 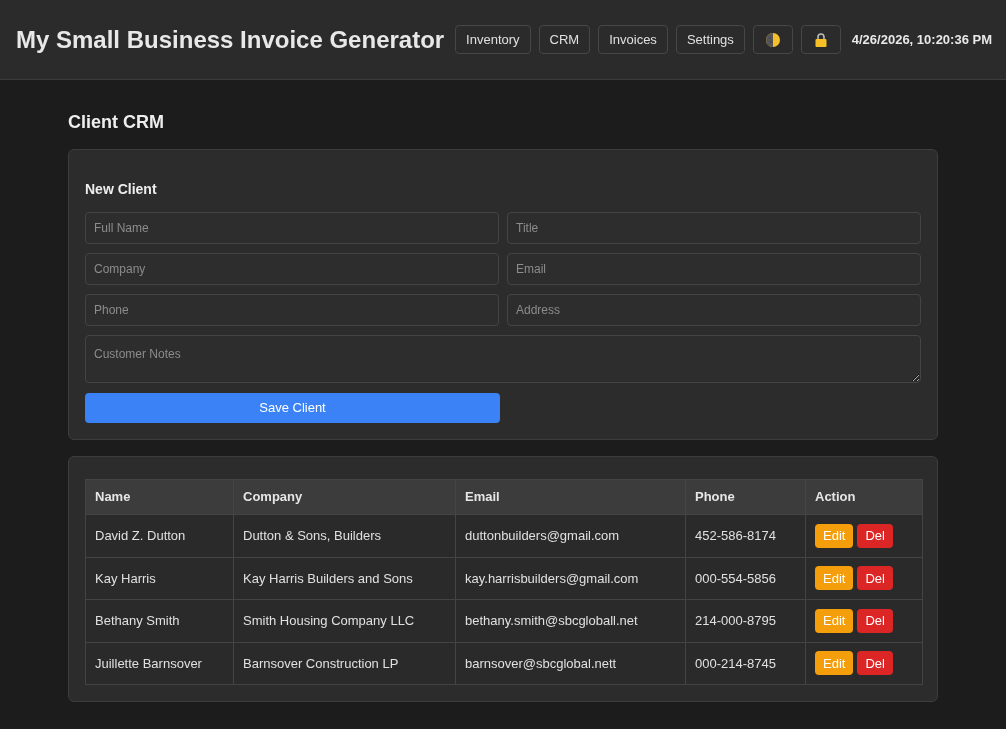 What do you see at coordinates (230, 39) in the screenshot?
I see `app-title: My Small Business Invoice Generator` at bounding box center [230, 39].